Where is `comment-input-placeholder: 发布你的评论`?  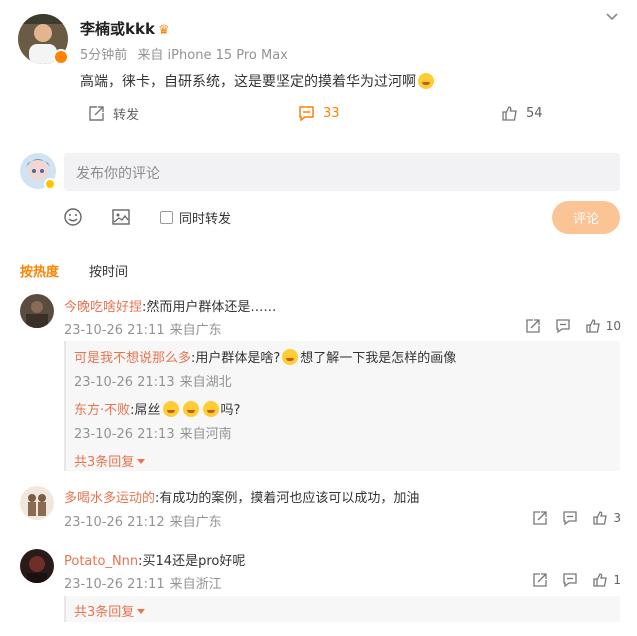 comment-input-placeholder: 发布你的评论 is located at coordinates (118, 174).